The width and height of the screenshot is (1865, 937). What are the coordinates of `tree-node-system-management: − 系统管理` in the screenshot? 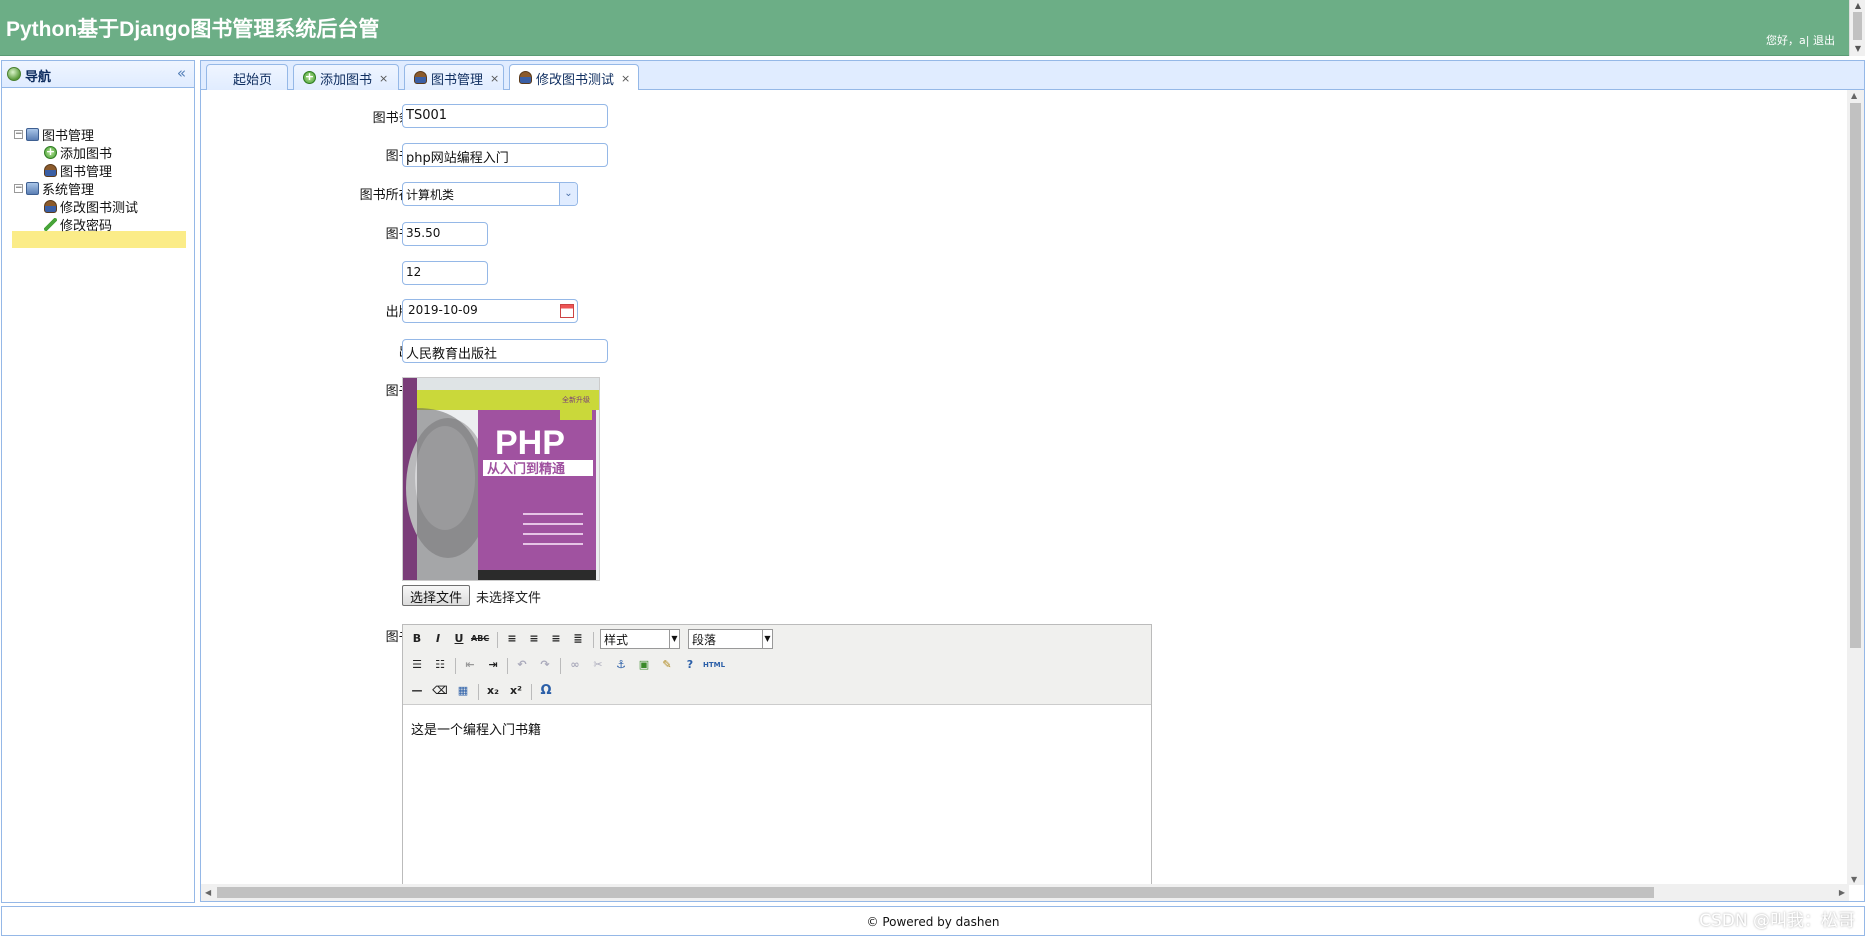 It's located at (54, 189).